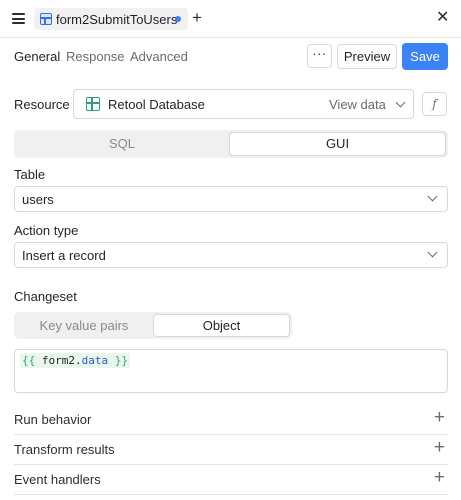 The image size is (461, 500). I want to click on action-type-value: Insert a record, so click(64, 255).